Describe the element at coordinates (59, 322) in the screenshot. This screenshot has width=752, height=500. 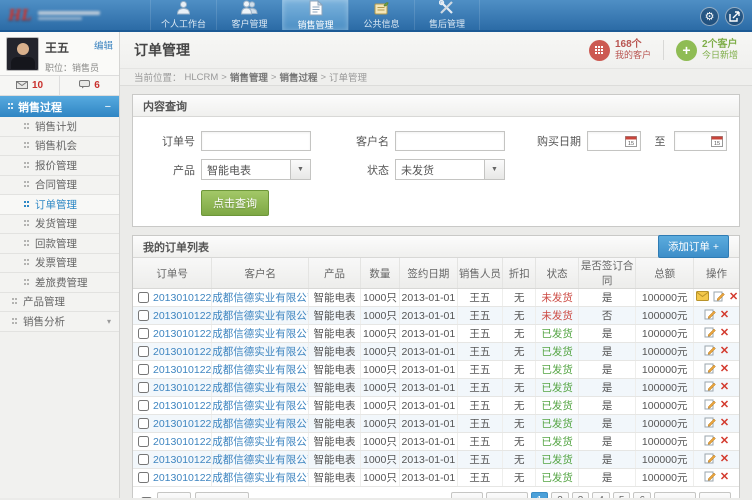
I see `sidebar-item-销售分析: 销售分析 ▾` at that location.